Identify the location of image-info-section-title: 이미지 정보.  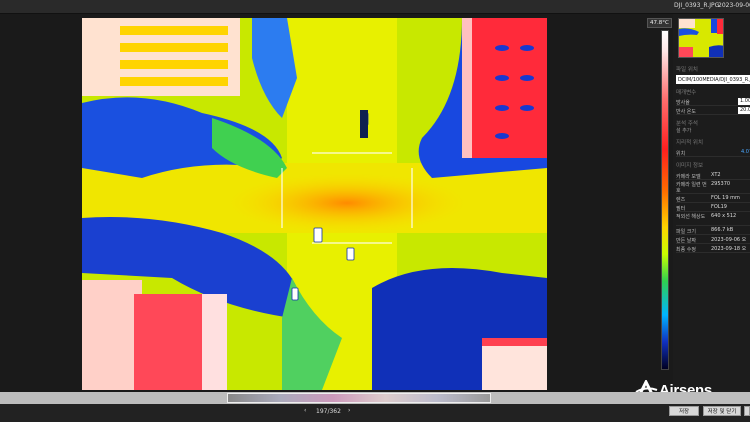
(690, 166).